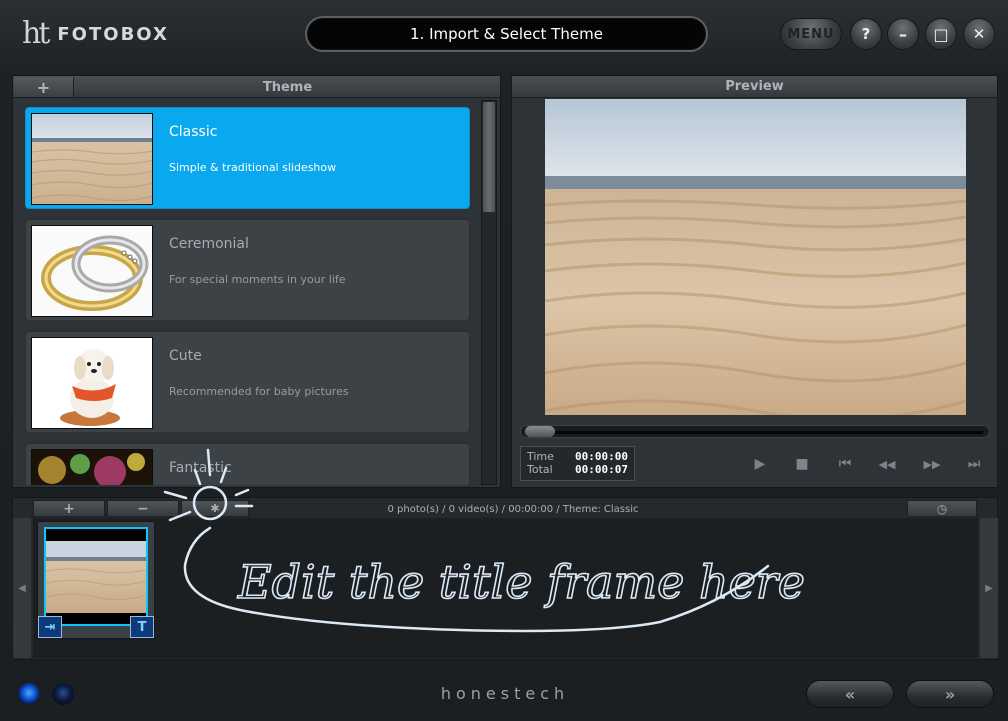 This screenshot has height=721, width=1008. Describe the element at coordinates (209, 244) in the screenshot. I see `theme-name: Ceremonial` at that location.